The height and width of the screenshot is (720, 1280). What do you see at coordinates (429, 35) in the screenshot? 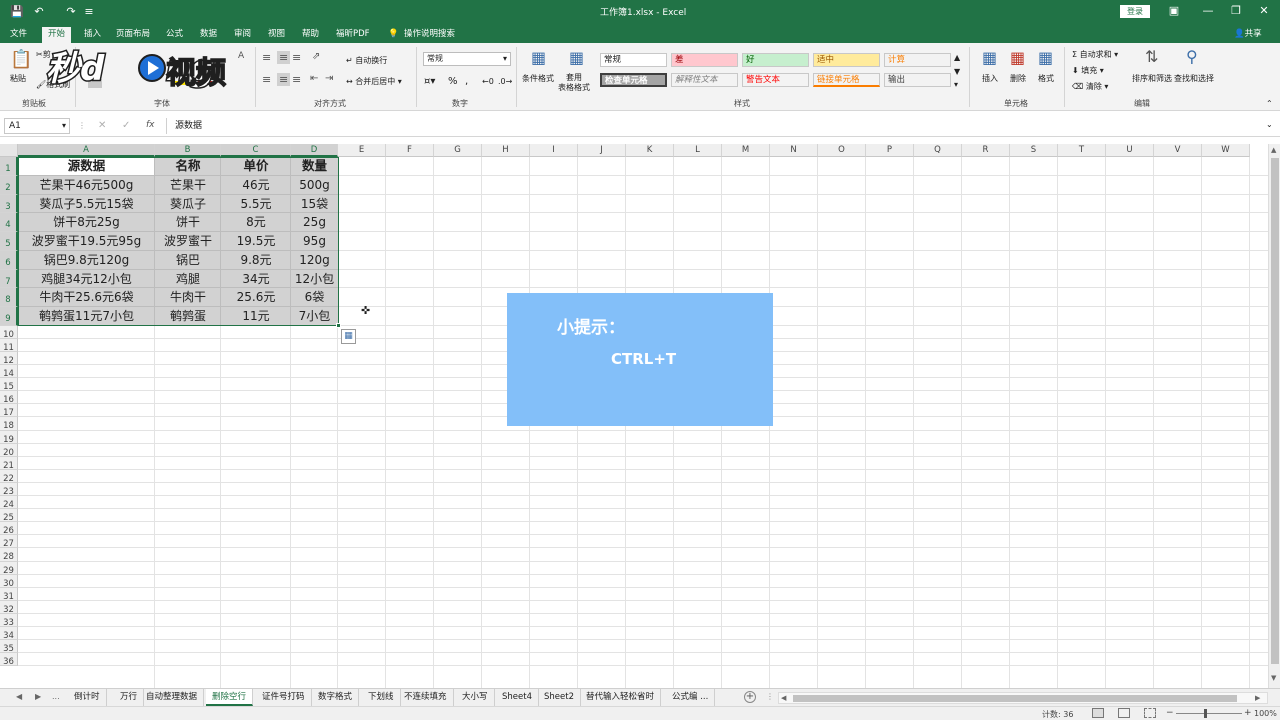
I see `tell-me-search: 操作说明搜索` at bounding box center [429, 35].